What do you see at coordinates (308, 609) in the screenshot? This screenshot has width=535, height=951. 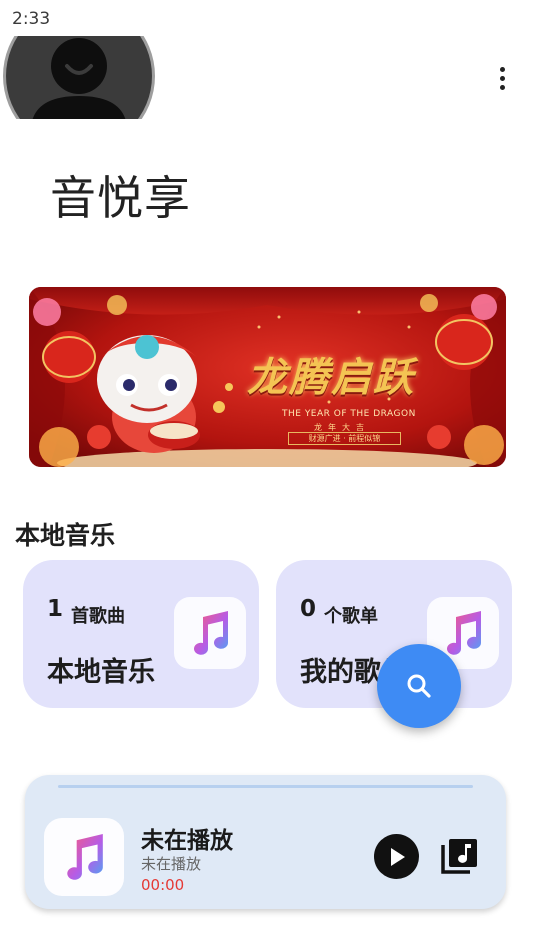 I see `playlist-count: 0` at bounding box center [308, 609].